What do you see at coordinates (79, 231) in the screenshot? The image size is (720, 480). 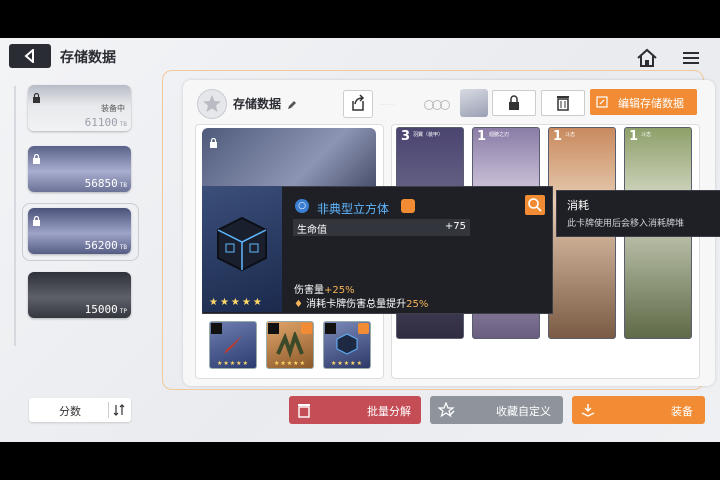 I see `slot-3: 56200 TB` at bounding box center [79, 231].